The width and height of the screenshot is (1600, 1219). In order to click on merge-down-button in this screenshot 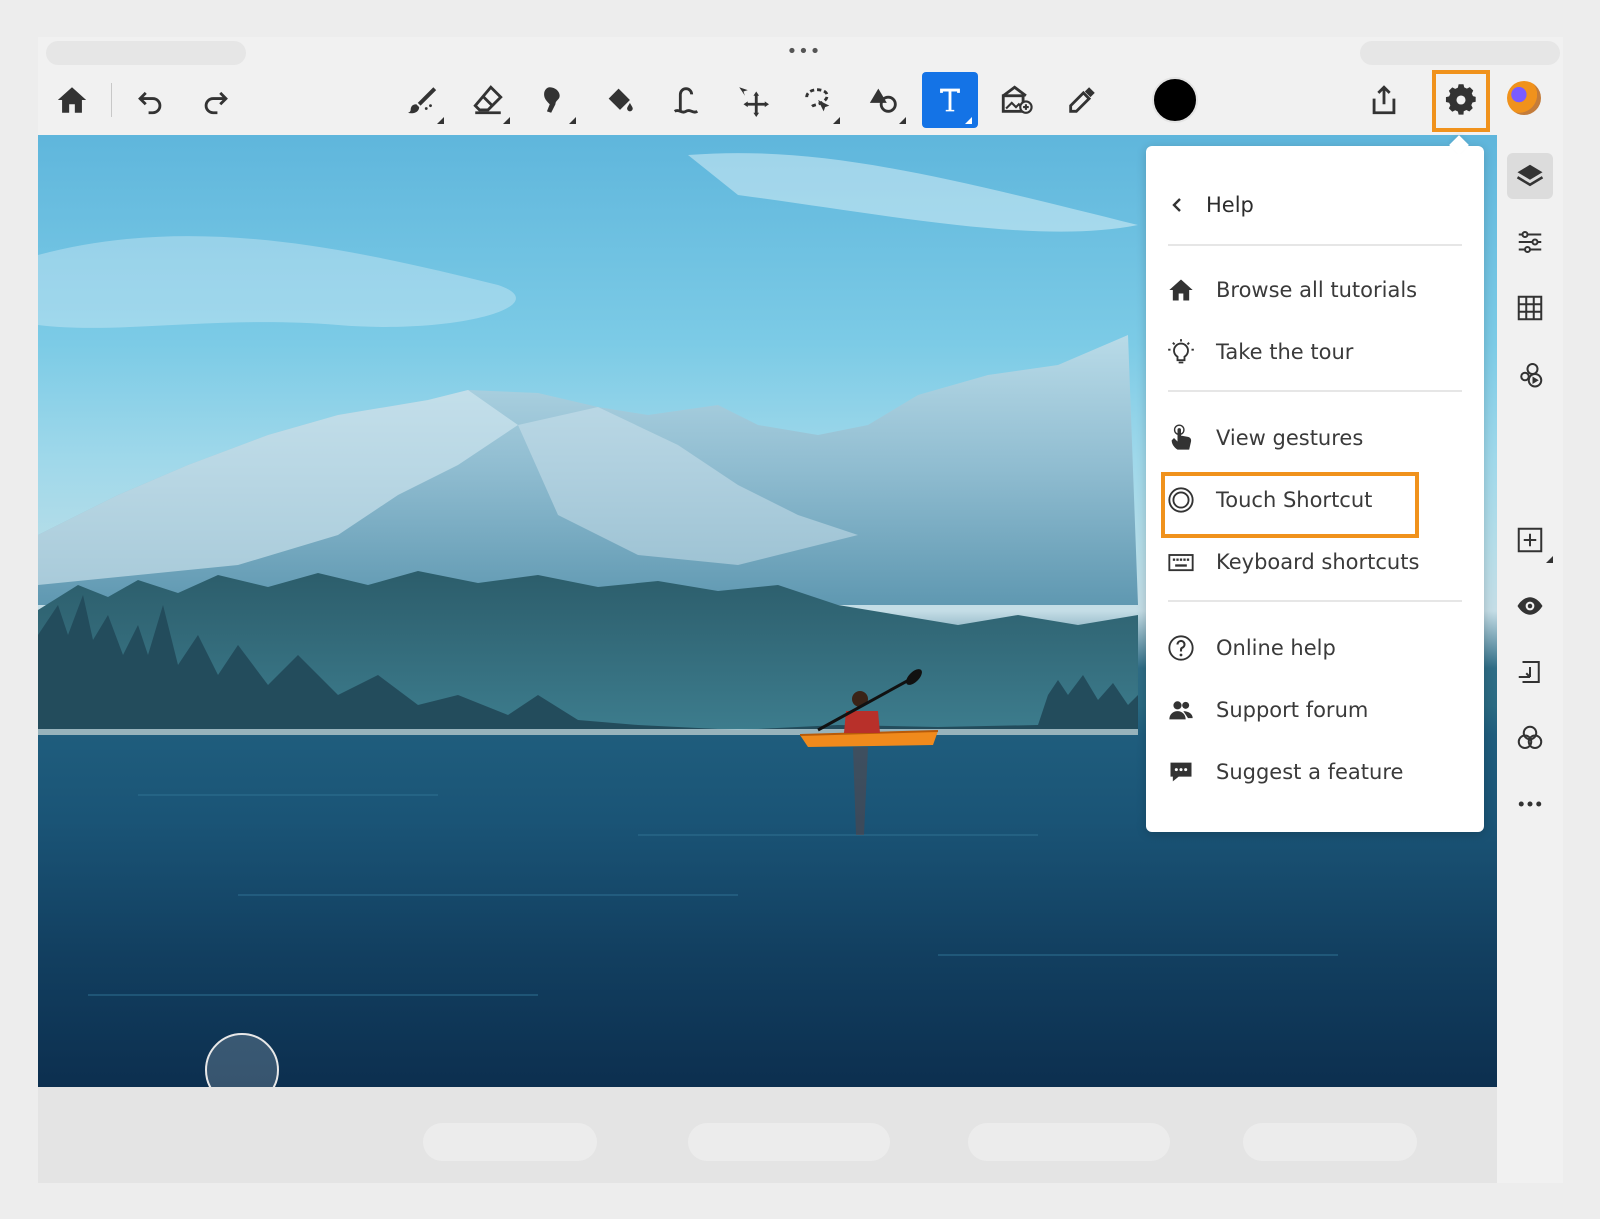, I will do `click(1530, 672)`.